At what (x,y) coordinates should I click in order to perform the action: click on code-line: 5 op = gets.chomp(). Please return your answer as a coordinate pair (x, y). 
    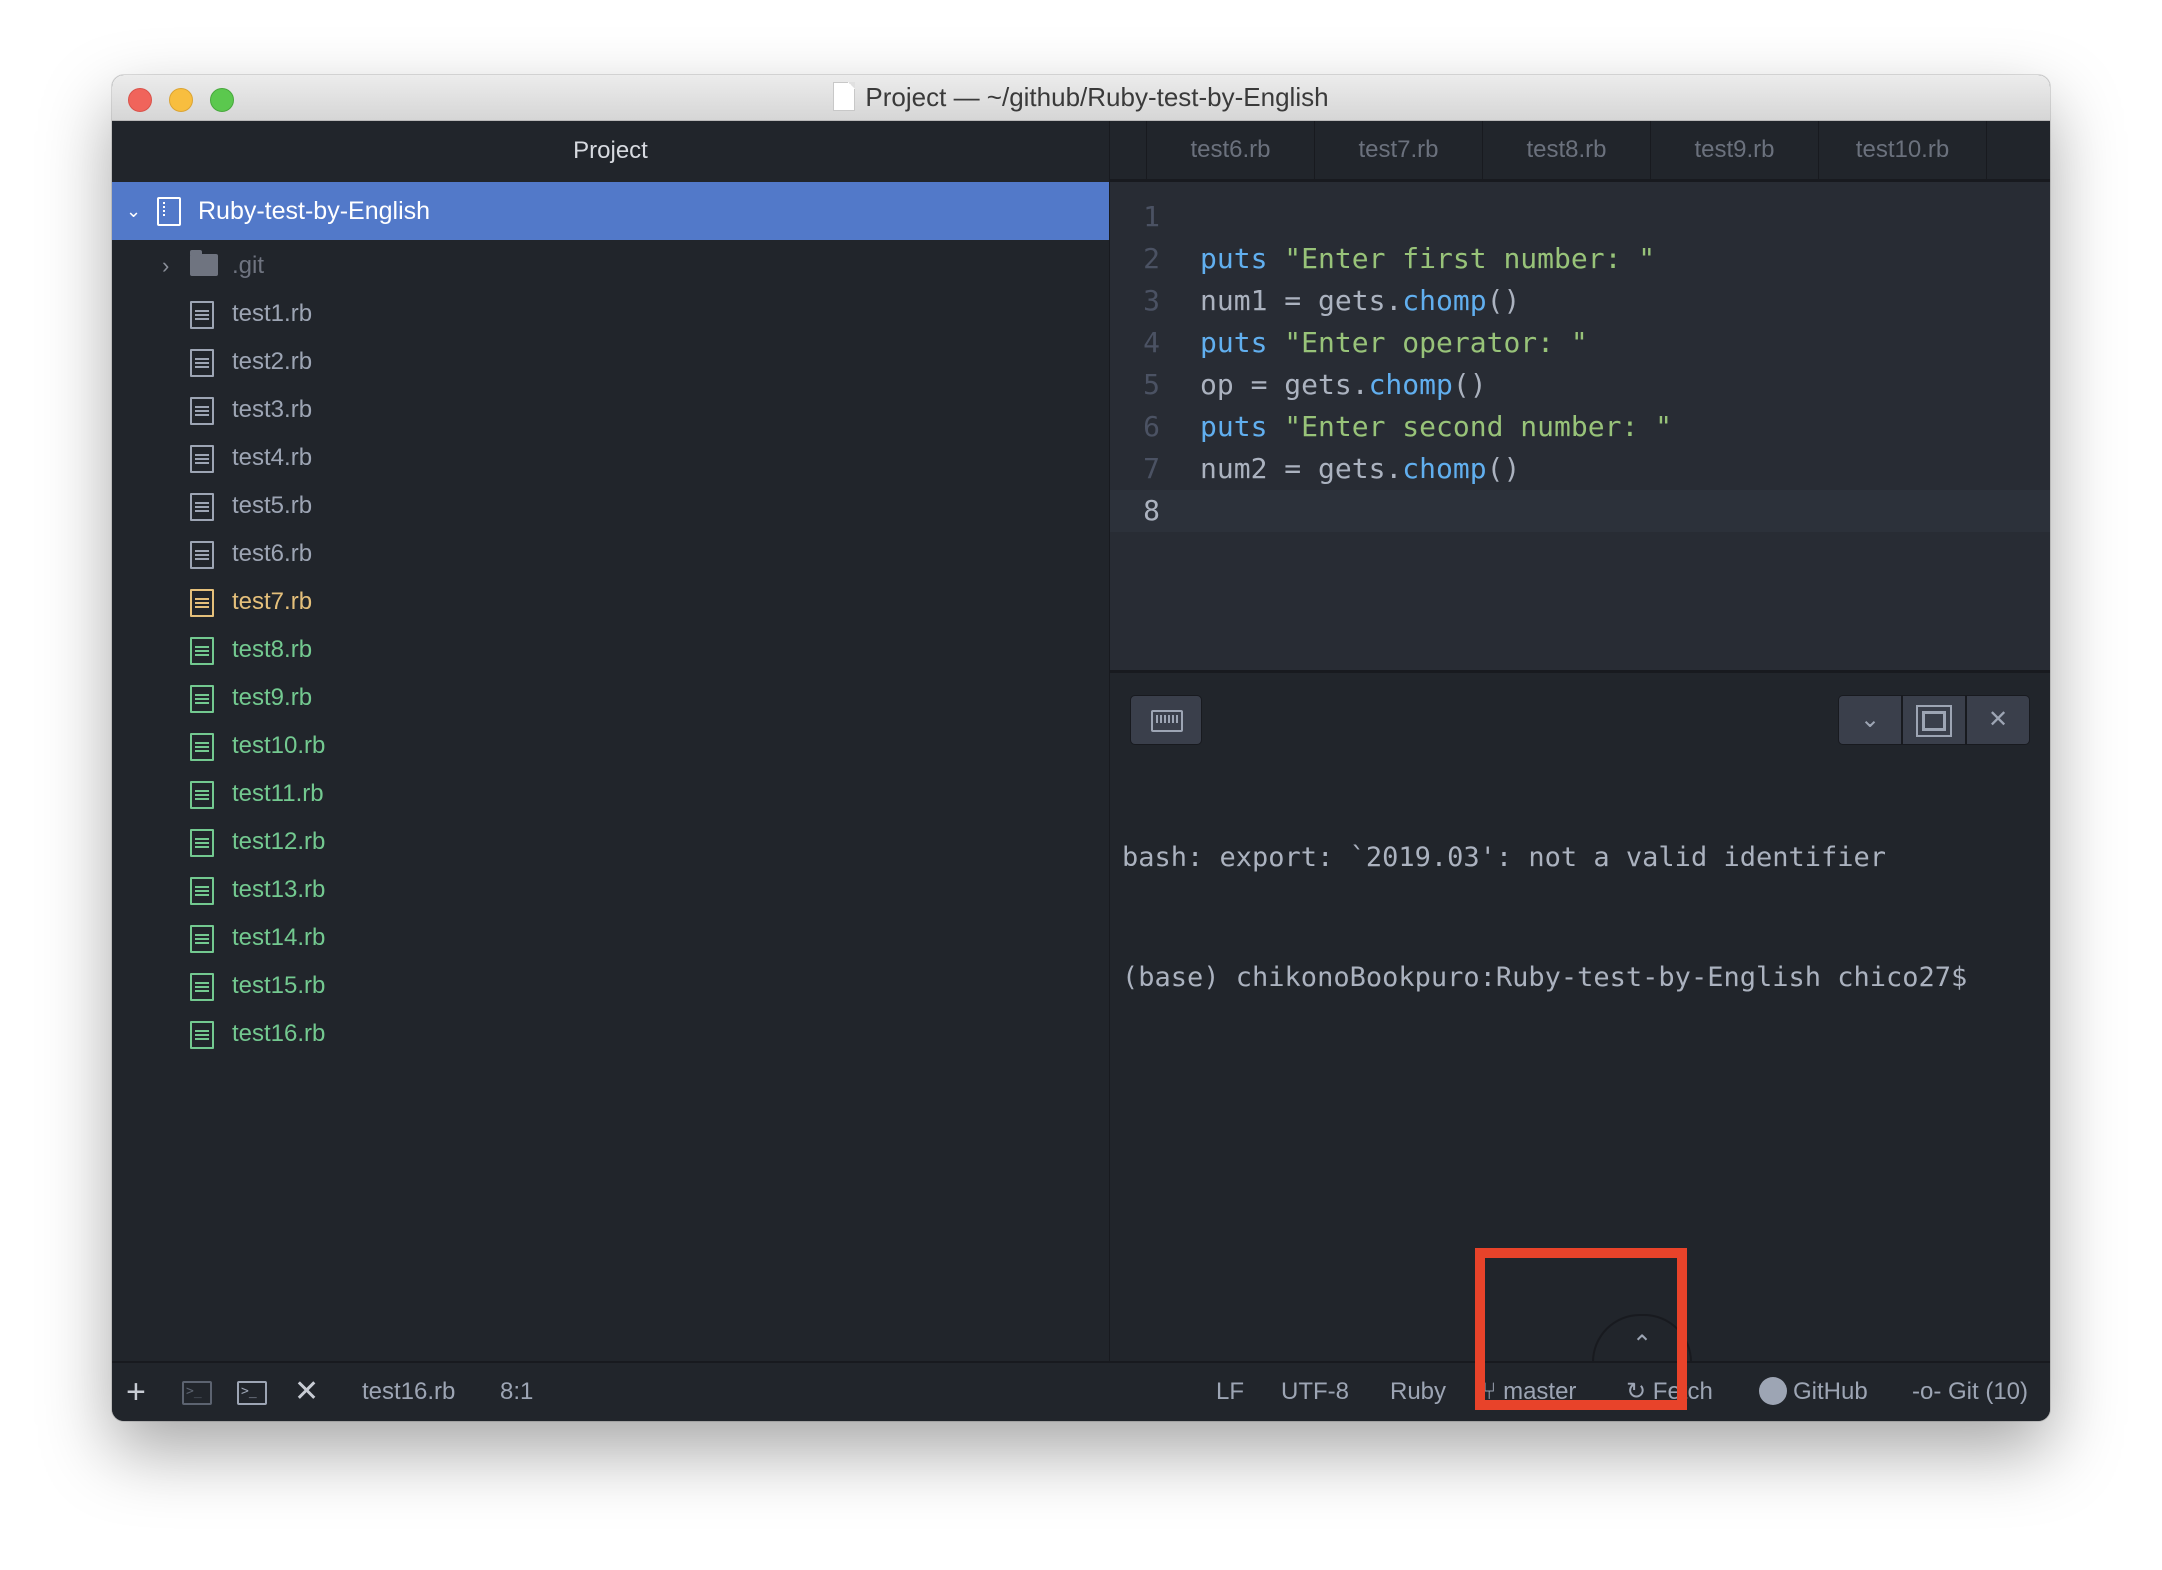
    Looking at the image, I should click on (1580, 385).